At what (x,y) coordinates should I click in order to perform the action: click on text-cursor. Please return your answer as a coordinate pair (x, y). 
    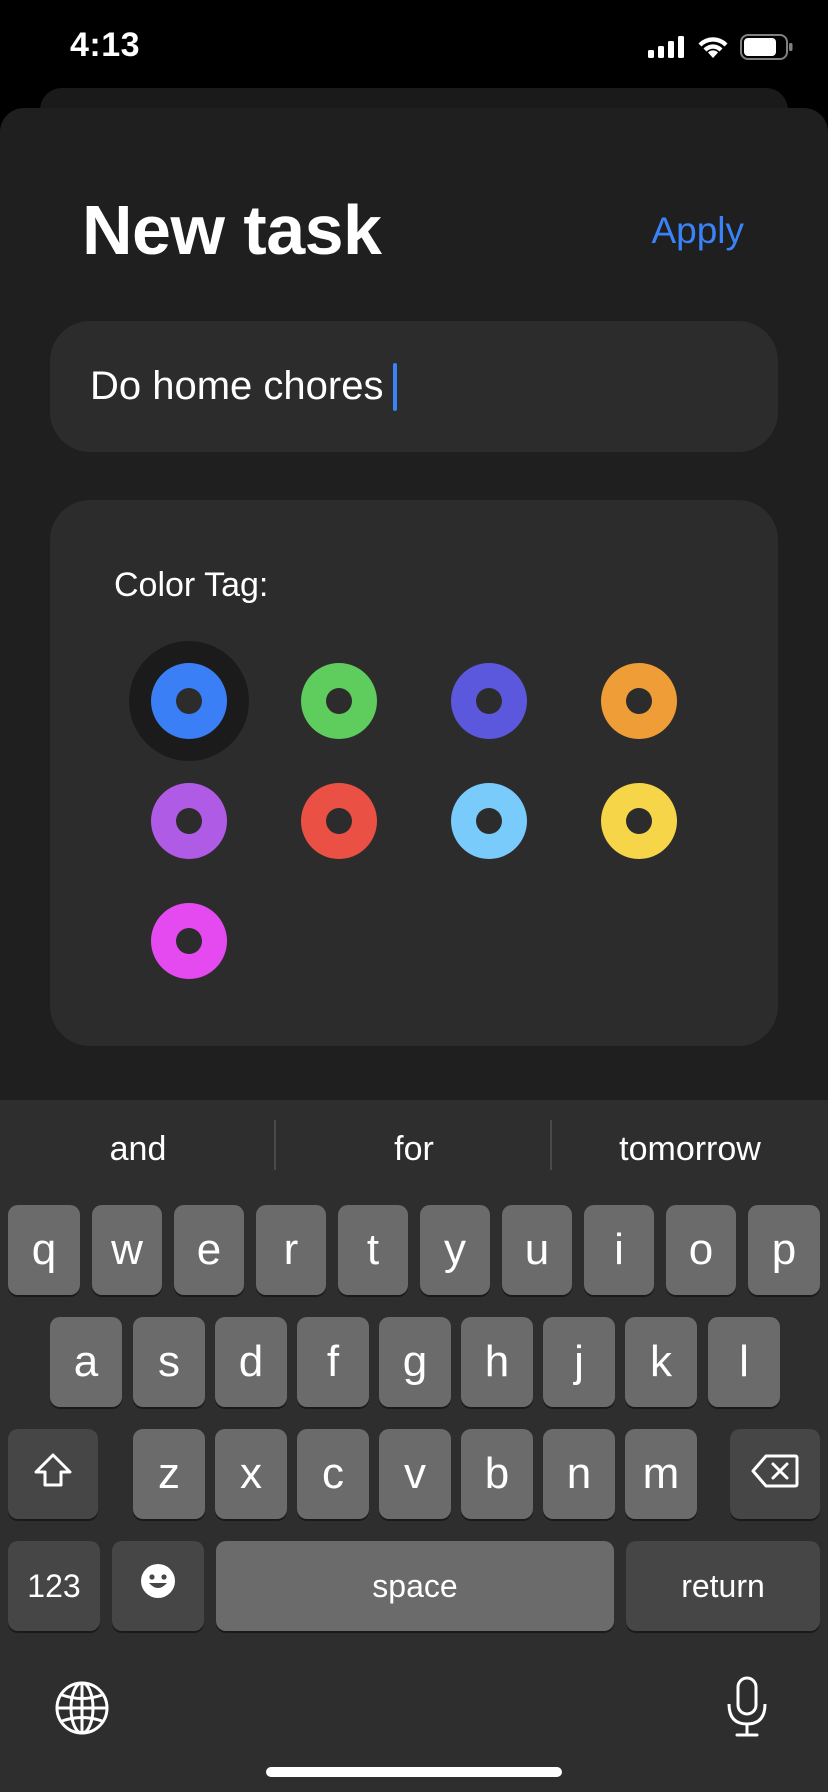
    Looking at the image, I should click on (395, 386).